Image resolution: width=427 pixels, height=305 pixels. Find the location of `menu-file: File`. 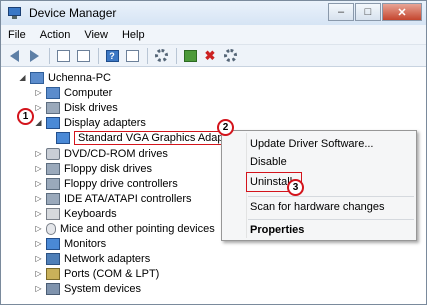

menu-file: File is located at coordinates (17, 35).